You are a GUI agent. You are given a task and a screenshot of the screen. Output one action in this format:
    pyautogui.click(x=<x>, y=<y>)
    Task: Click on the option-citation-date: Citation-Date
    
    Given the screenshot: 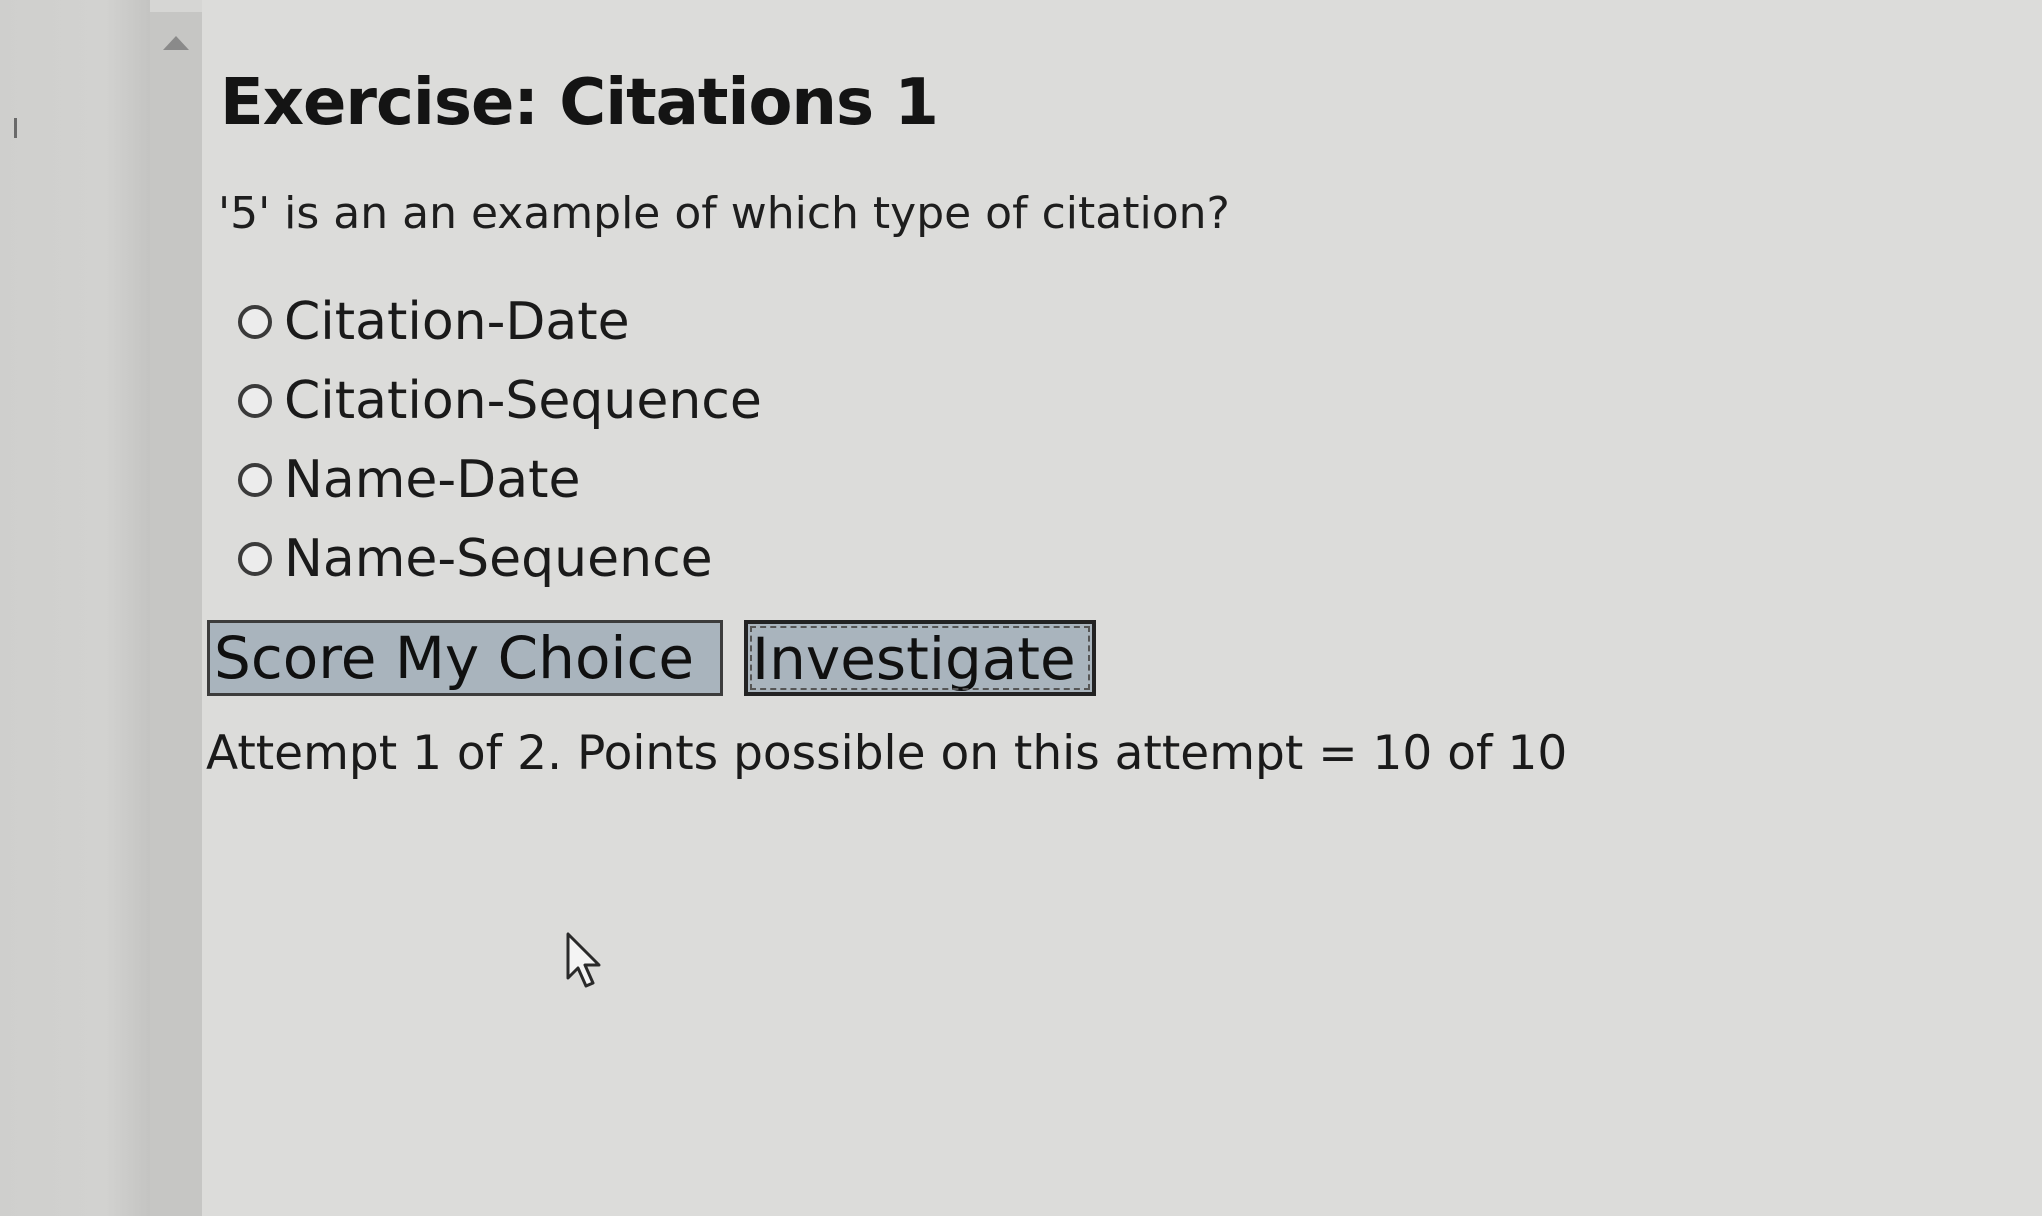 What is the action you would take?
    pyautogui.click(x=500, y=321)
    